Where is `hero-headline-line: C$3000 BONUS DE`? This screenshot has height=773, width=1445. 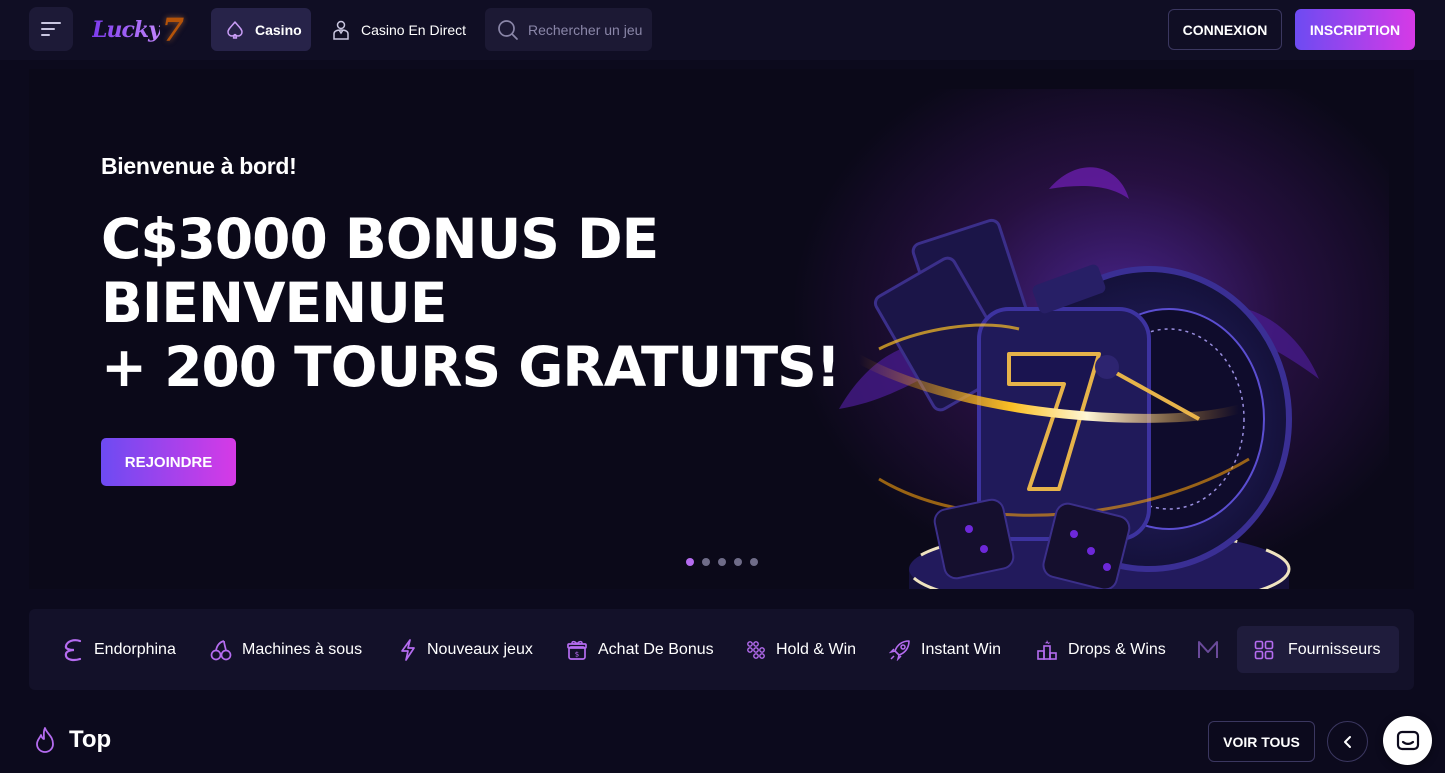
hero-headline-line: C$3000 BONUS DE is located at coordinates (380, 239).